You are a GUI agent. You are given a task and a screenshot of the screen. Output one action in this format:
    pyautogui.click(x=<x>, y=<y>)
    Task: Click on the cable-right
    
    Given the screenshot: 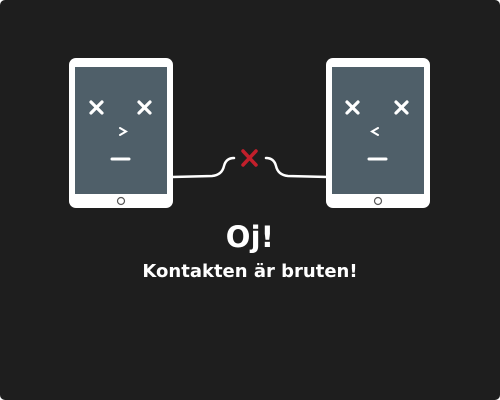 What is the action you would take?
    pyautogui.click(x=297, y=167)
    